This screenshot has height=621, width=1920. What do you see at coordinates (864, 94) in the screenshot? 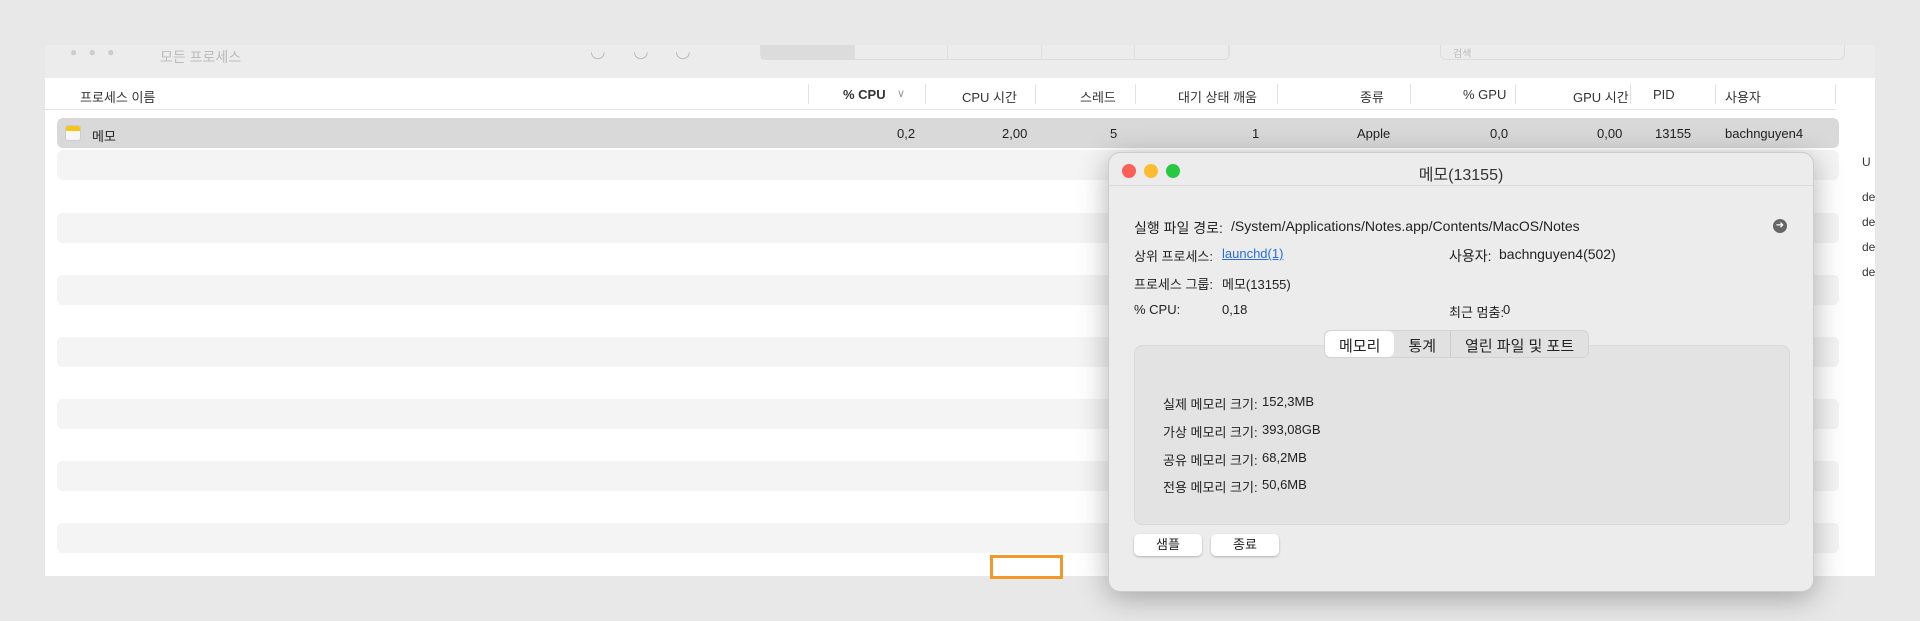
I see `column-cpu: % CPU` at bounding box center [864, 94].